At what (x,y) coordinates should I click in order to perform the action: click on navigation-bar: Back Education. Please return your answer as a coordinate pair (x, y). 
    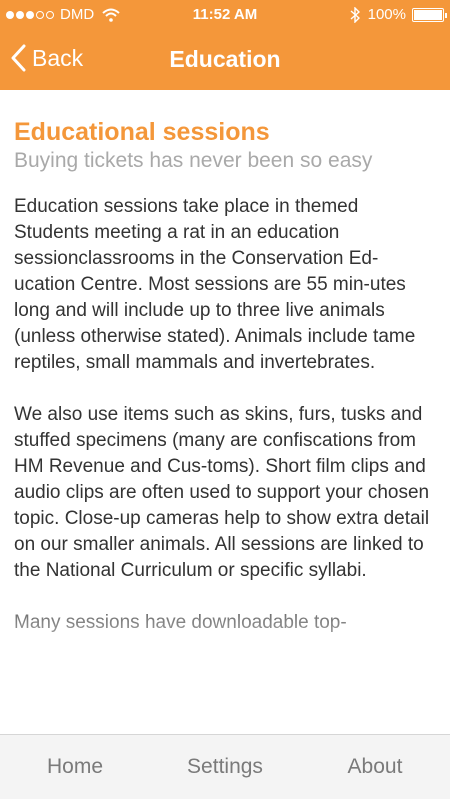
    Looking at the image, I should click on (225, 60).